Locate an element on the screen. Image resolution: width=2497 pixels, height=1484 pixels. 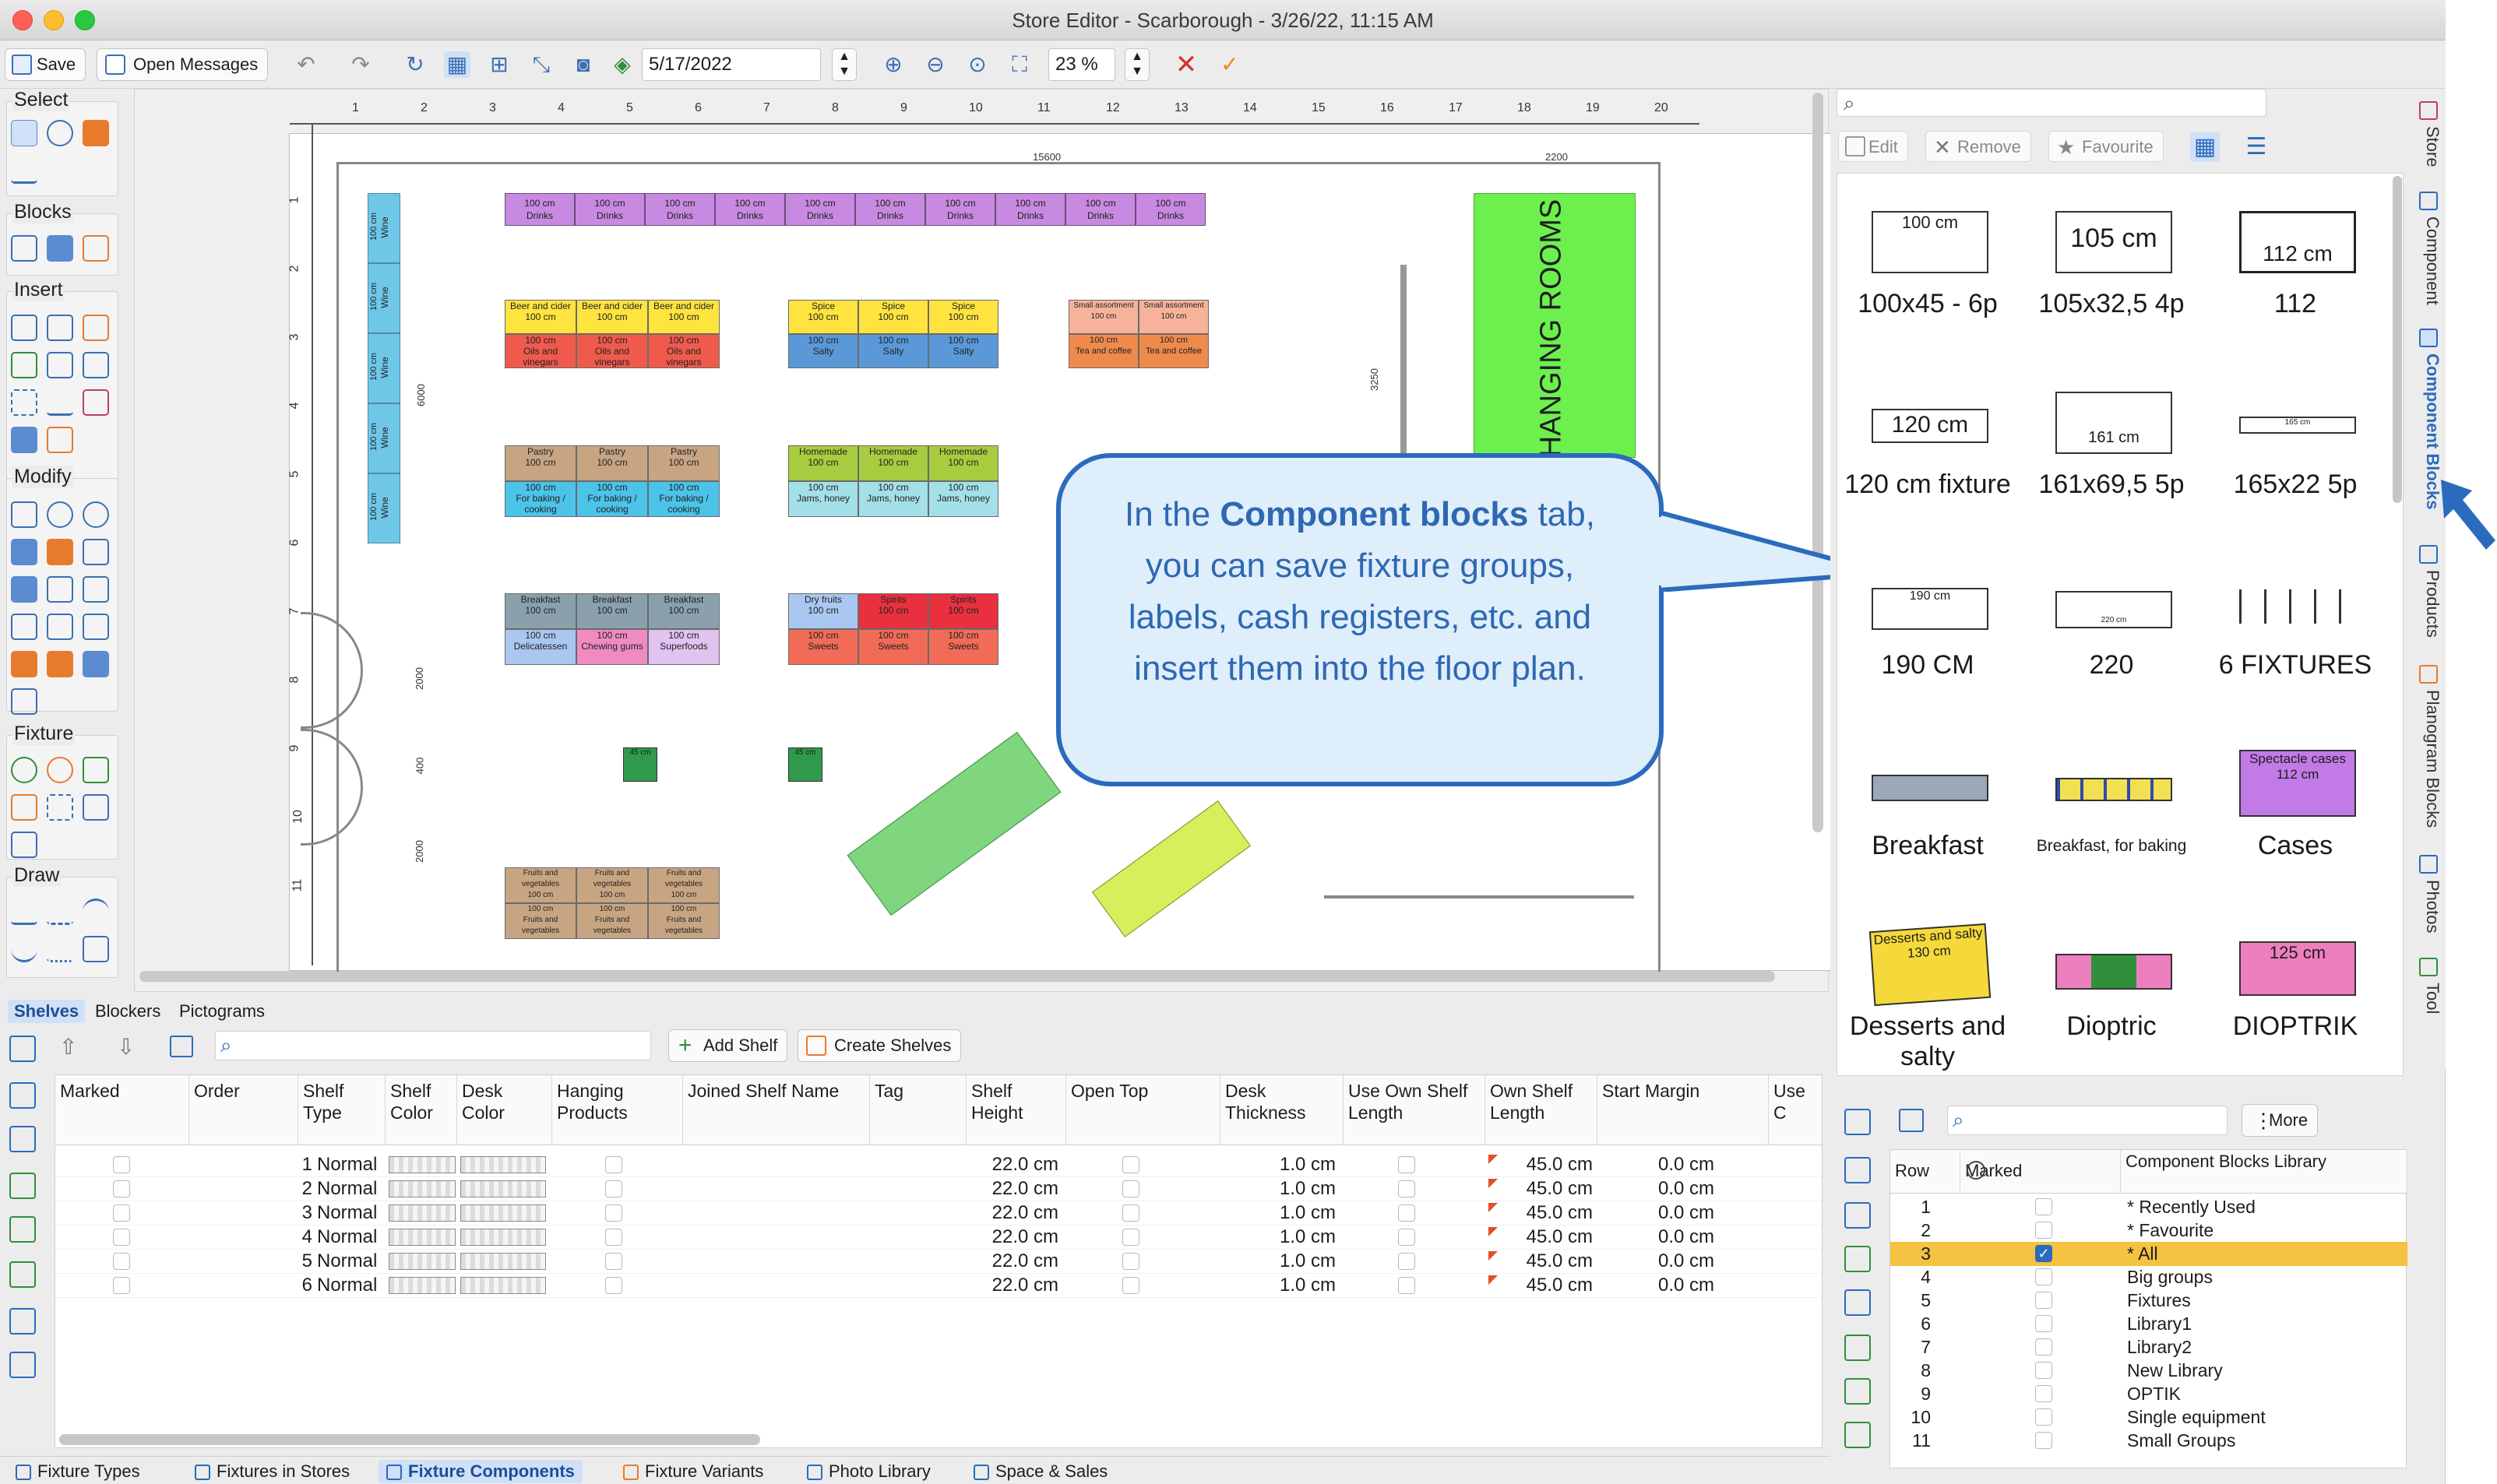
fixture-link-icon is located at coordinates (60, 770).